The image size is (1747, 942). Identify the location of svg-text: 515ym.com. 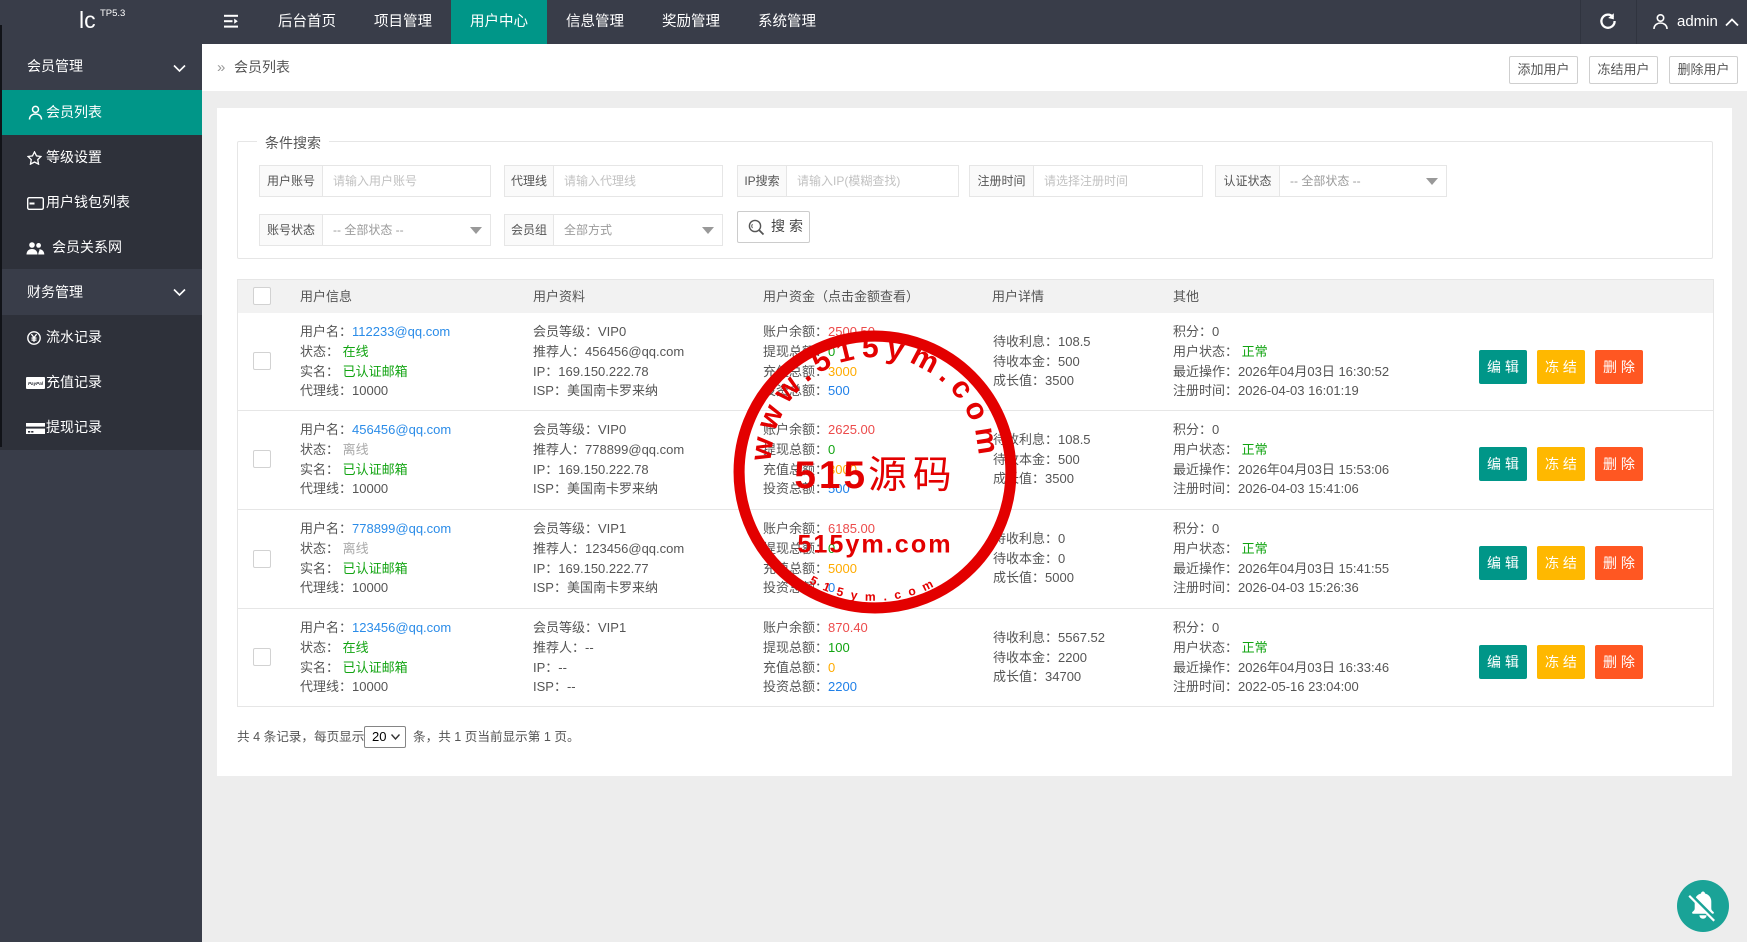
(874, 545).